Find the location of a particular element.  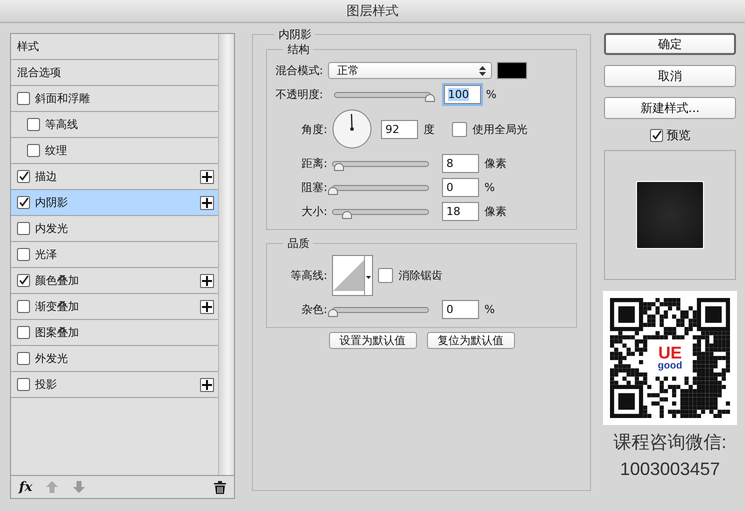

input-field: 8 is located at coordinates (461, 163).